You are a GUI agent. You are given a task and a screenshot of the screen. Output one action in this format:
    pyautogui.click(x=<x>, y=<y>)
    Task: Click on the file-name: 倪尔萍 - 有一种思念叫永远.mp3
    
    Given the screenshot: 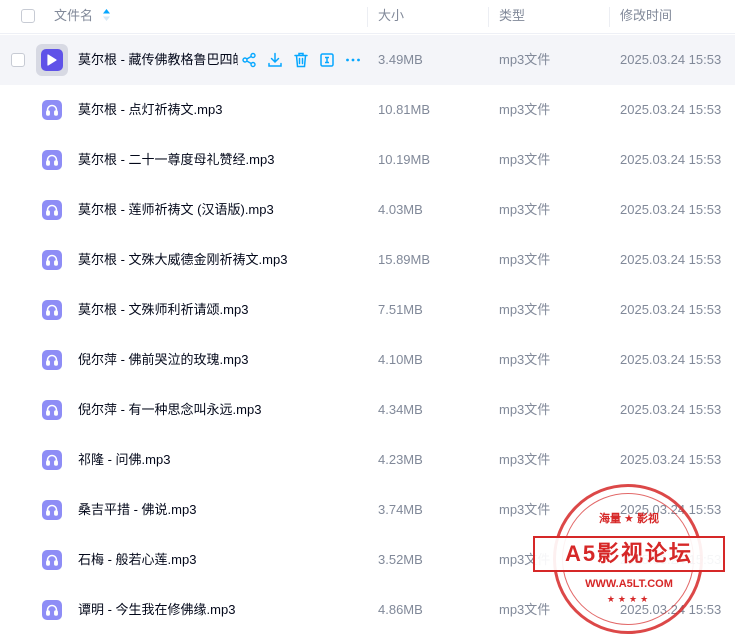 What is the action you would take?
    pyautogui.click(x=169, y=410)
    